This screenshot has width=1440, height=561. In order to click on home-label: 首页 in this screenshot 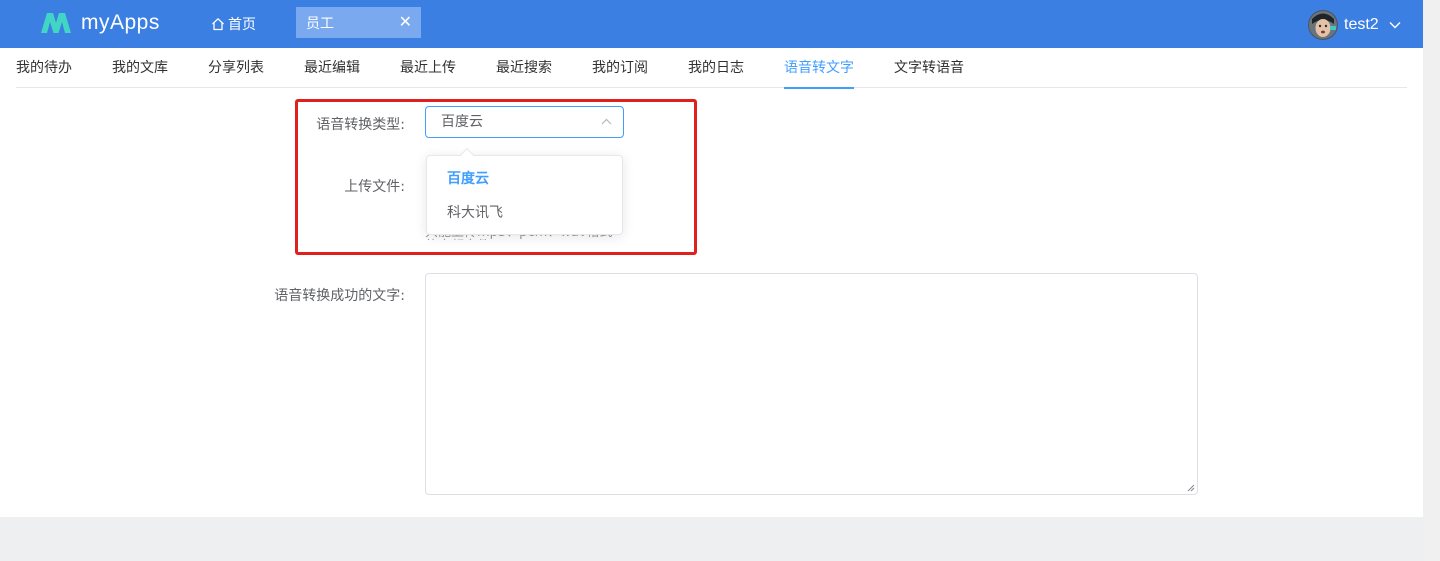, I will do `click(242, 25)`.